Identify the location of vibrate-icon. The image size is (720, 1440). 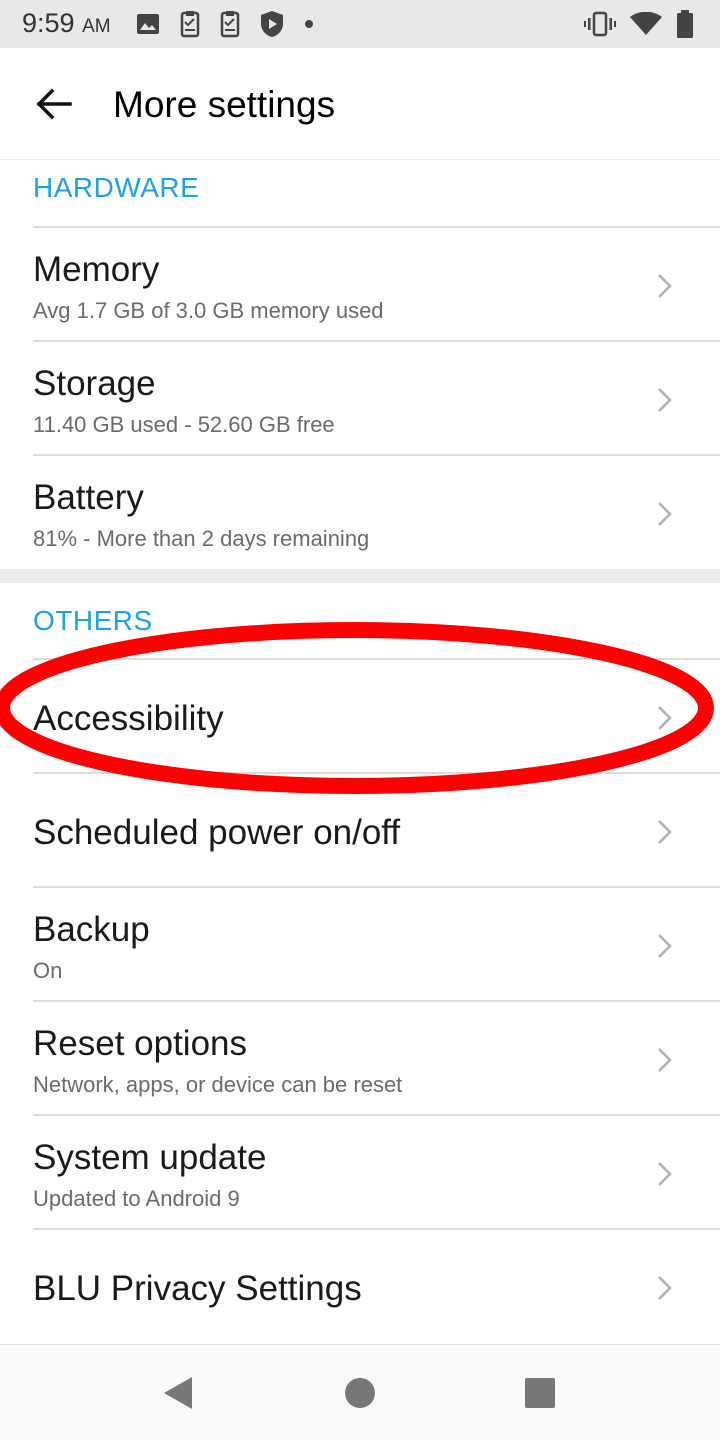
(600, 24).